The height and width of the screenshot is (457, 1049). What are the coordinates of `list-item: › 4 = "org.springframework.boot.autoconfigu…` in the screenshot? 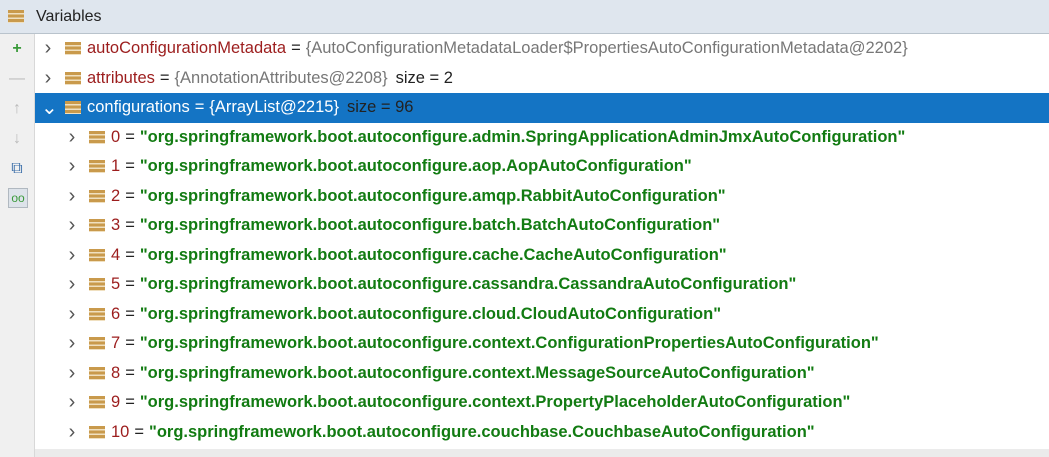 It's located at (542, 256).